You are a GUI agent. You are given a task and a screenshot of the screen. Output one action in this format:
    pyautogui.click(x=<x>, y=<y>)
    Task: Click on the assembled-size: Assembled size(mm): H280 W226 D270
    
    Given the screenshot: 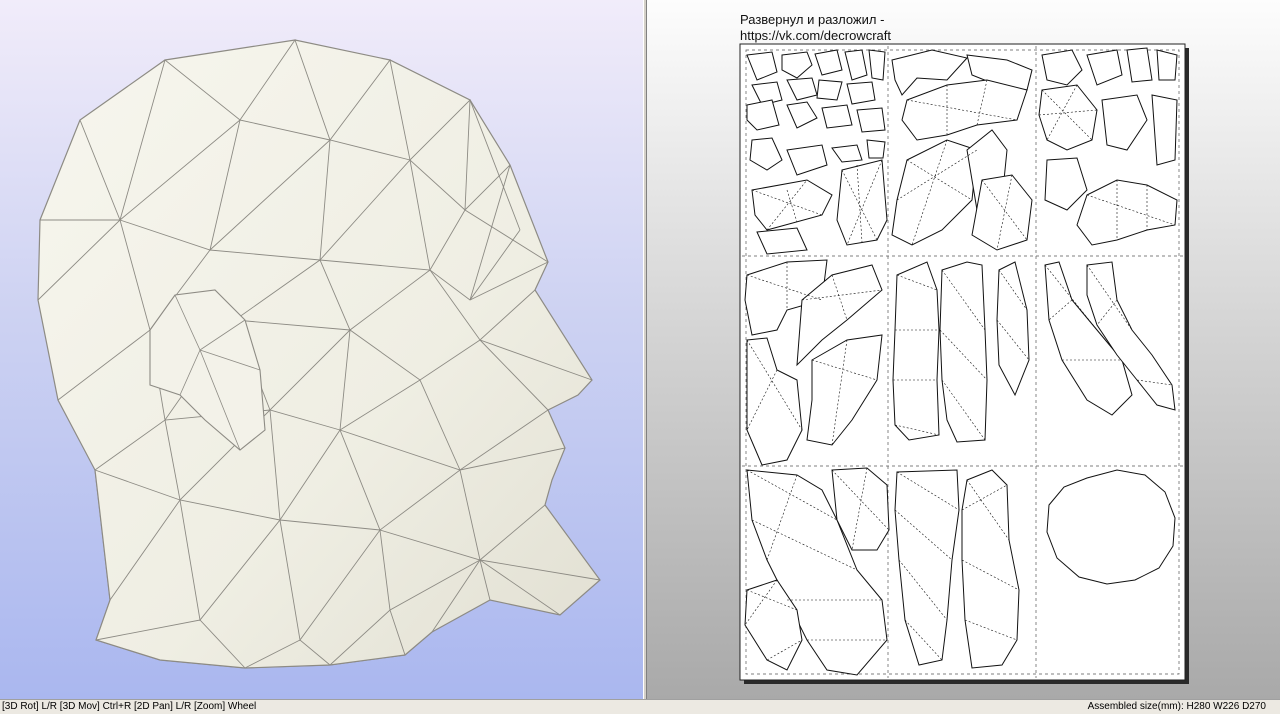 What is the action you would take?
    pyautogui.click(x=1176, y=706)
    